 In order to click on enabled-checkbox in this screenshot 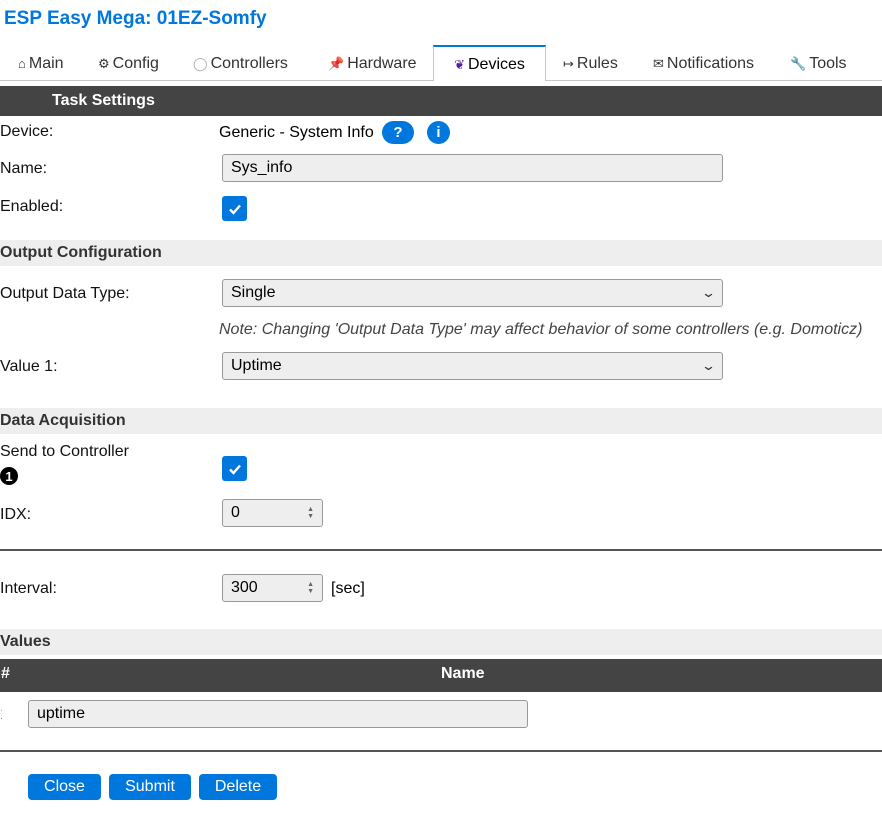, I will do `click(234, 208)`.